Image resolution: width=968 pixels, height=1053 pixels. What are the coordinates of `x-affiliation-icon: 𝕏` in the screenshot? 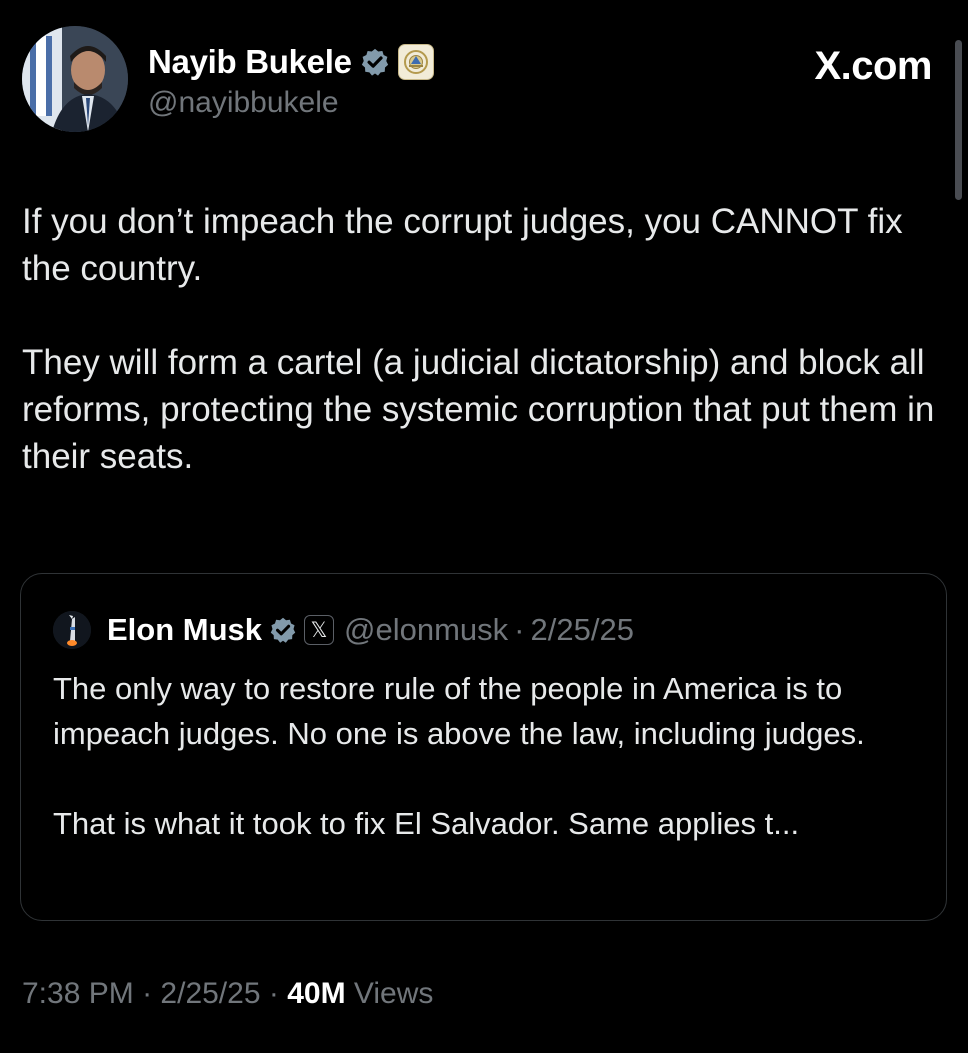 It's located at (319, 630).